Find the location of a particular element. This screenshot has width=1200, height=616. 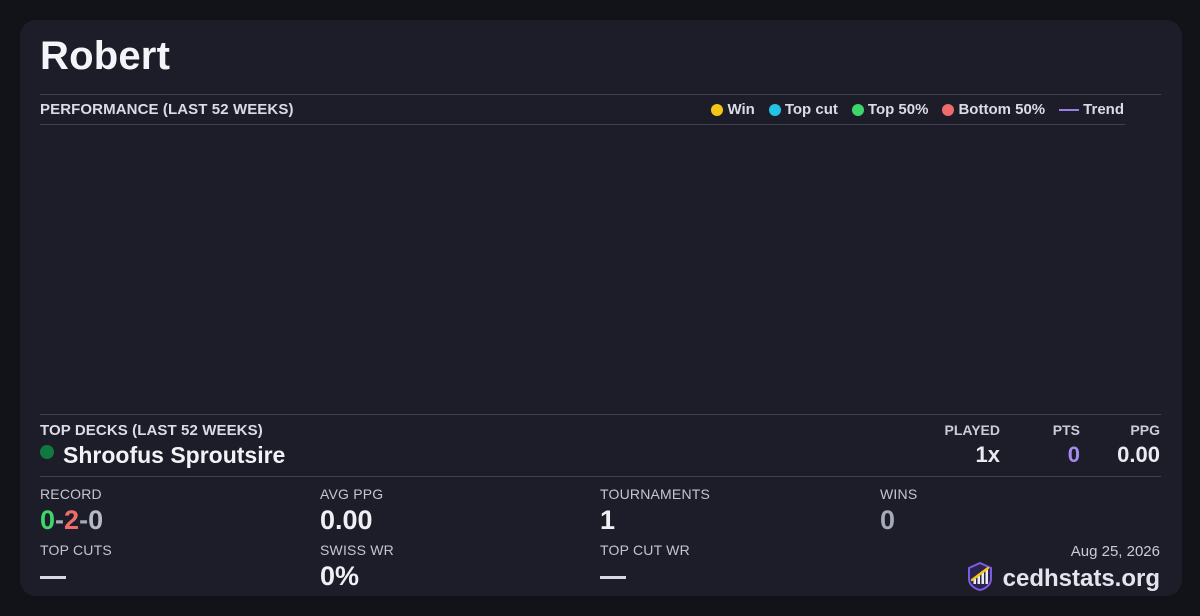

brand-name: cedhstats.org is located at coordinates (1081, 579).